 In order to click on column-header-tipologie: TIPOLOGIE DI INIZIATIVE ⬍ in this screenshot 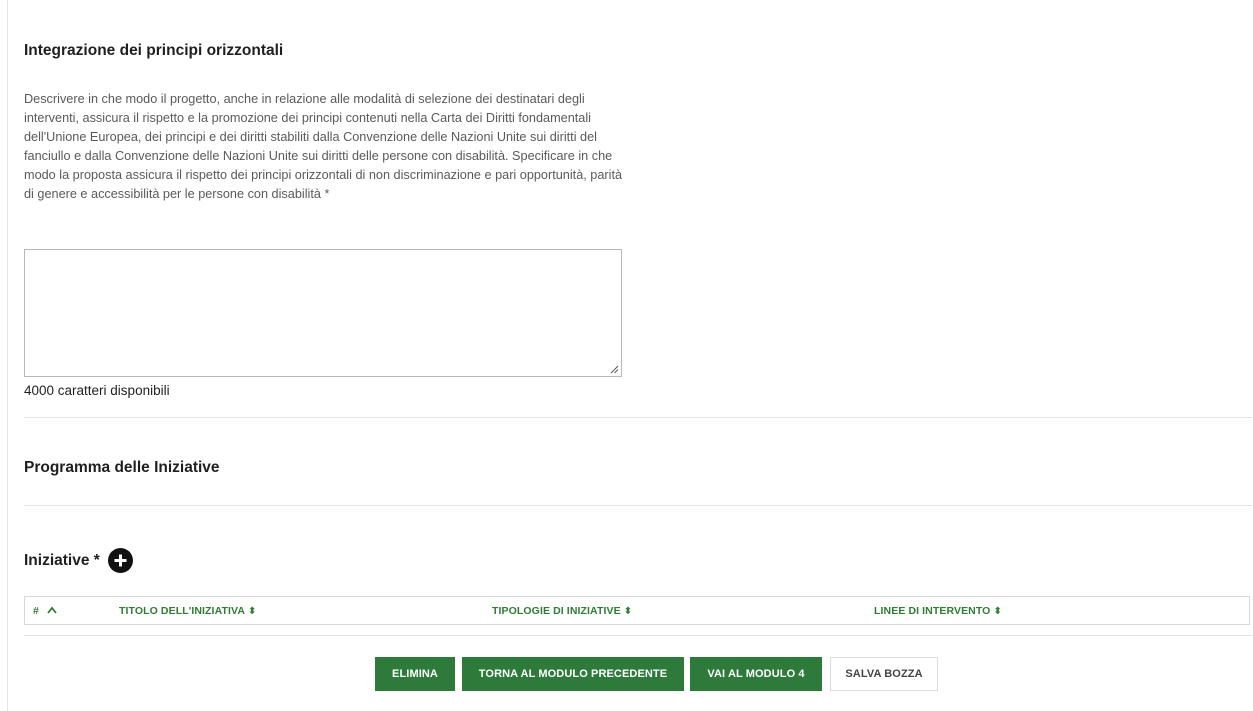, I will do `click(562, 611)`.